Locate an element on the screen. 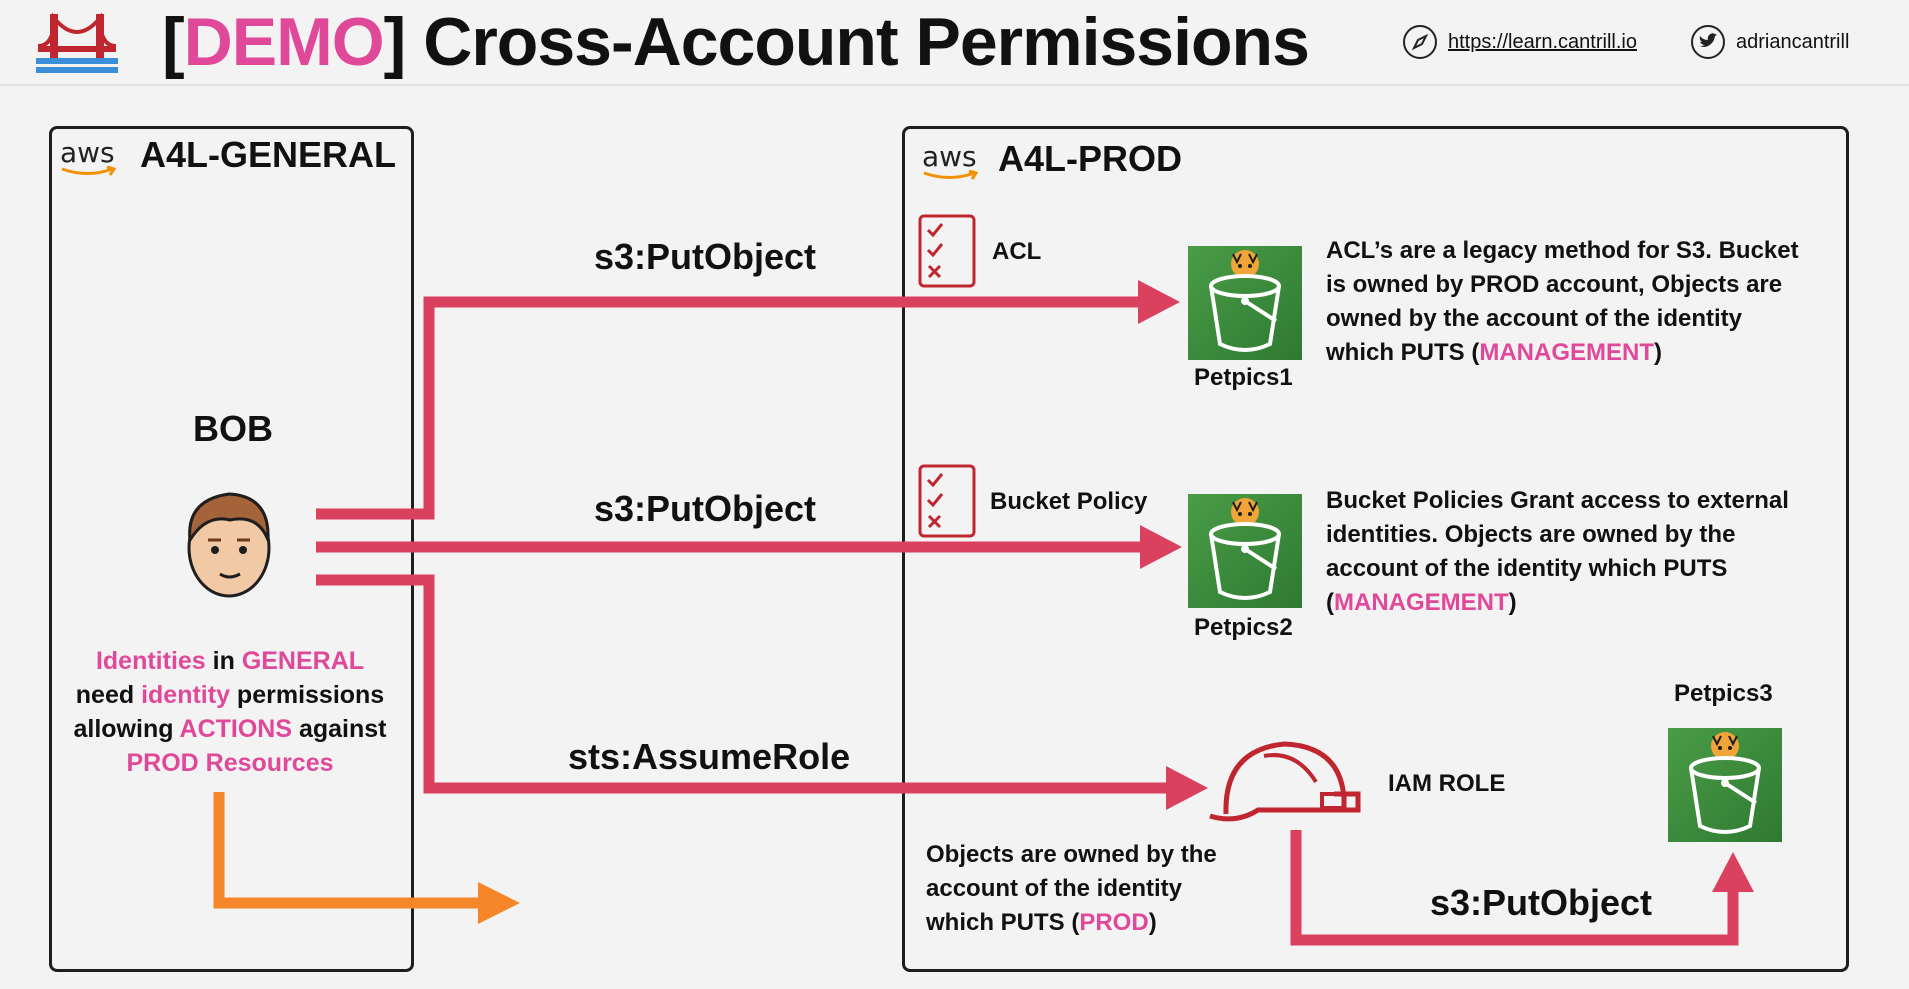 The image size is (1909, 989). bucket-policy-label: Bucket Policy is located at coordinates (1069, 501).